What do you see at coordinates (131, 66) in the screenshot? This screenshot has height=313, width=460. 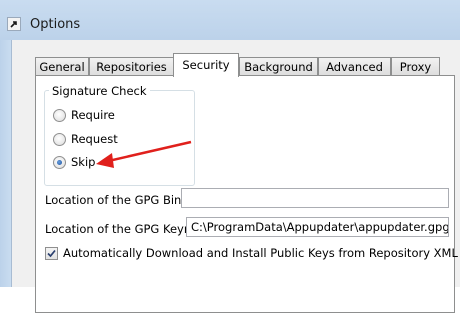 I see `tab-repositories: Repositories` at bounding box center [131, 66].